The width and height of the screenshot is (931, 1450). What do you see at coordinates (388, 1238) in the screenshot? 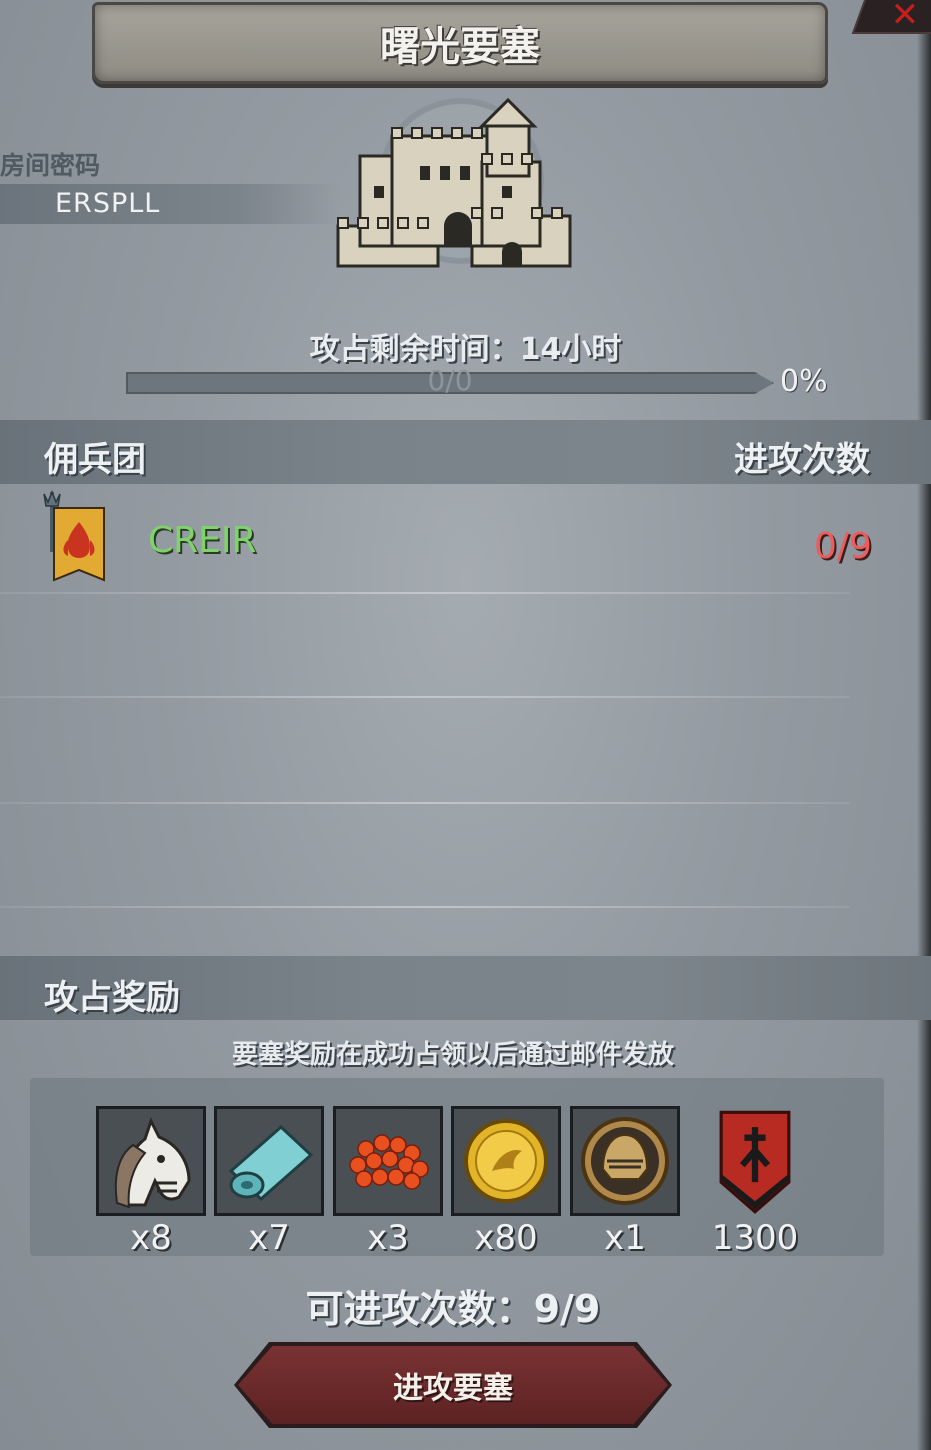
I see `reward-qty: x3` at bounding box center [388, 1238].